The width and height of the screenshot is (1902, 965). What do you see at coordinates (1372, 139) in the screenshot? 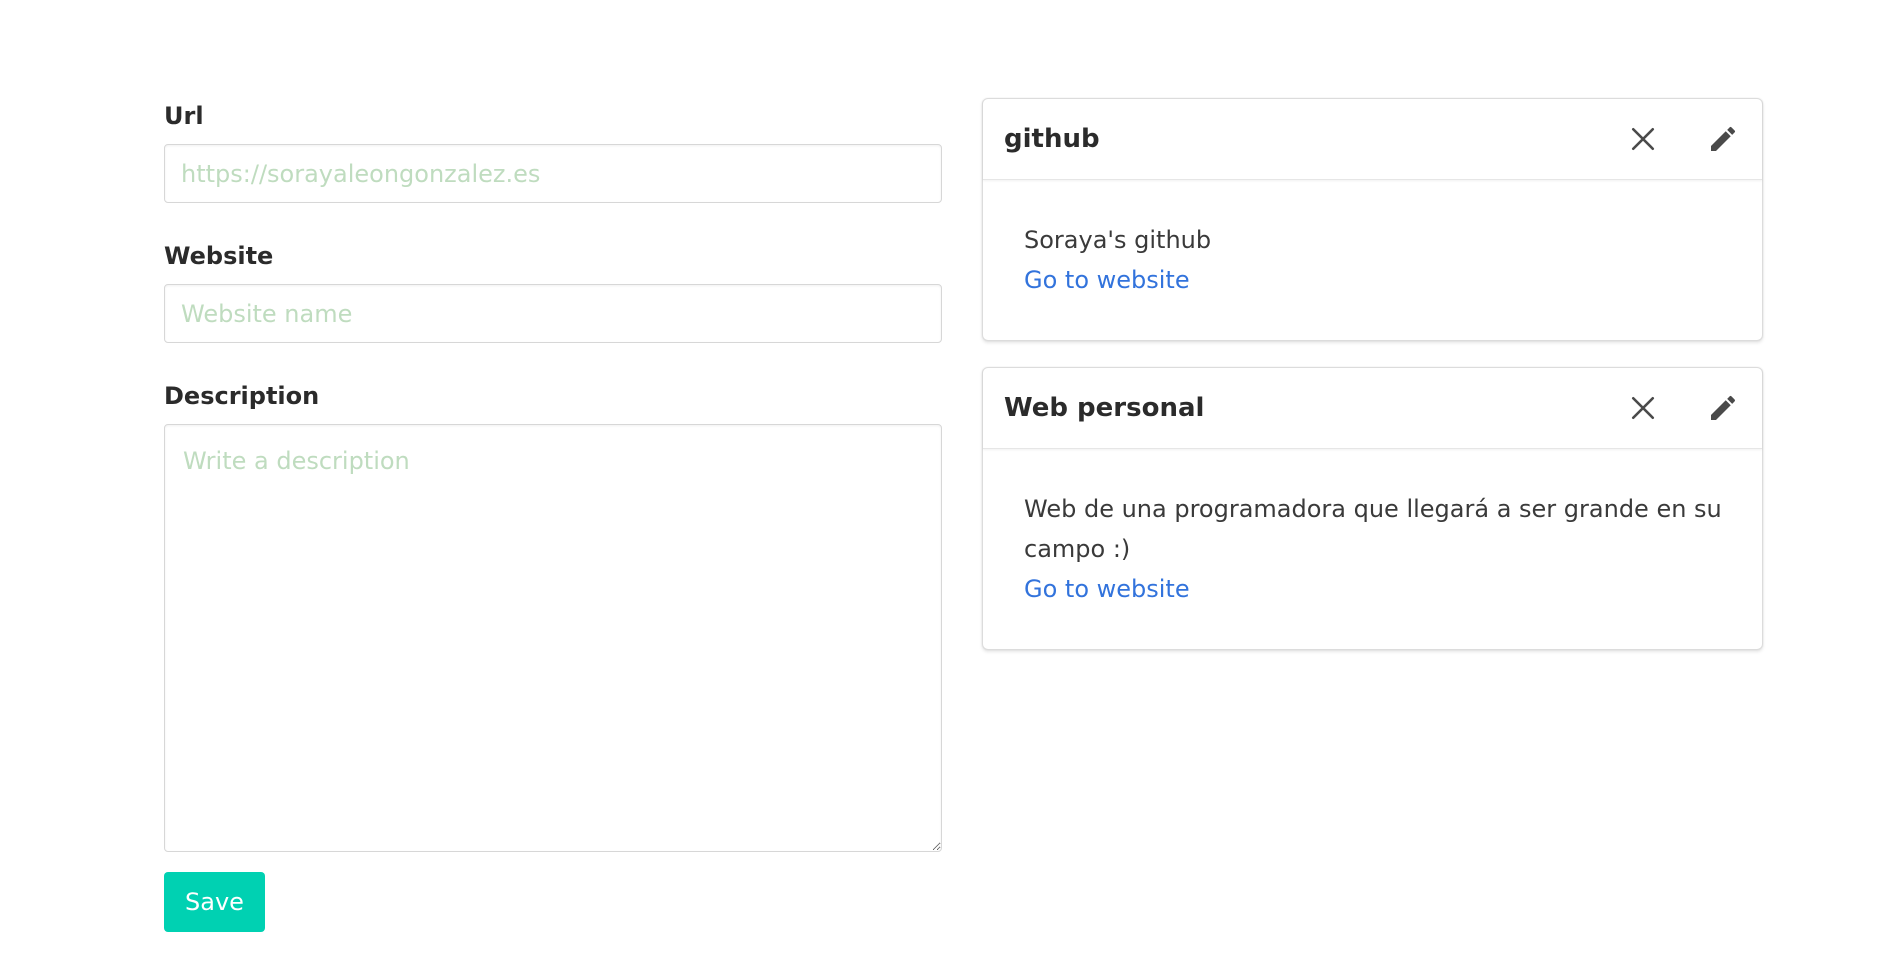
I see `card-header: github` at bounding box center [1372, 139].